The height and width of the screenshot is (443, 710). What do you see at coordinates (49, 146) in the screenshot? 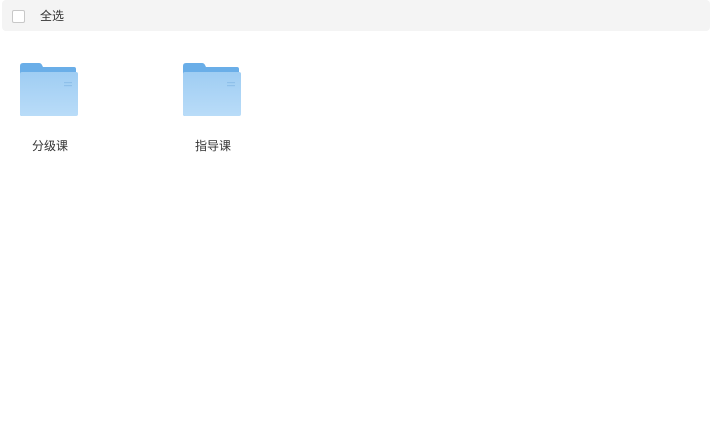
I see `folder-name: 分级课` at bounding box center [49, 146].